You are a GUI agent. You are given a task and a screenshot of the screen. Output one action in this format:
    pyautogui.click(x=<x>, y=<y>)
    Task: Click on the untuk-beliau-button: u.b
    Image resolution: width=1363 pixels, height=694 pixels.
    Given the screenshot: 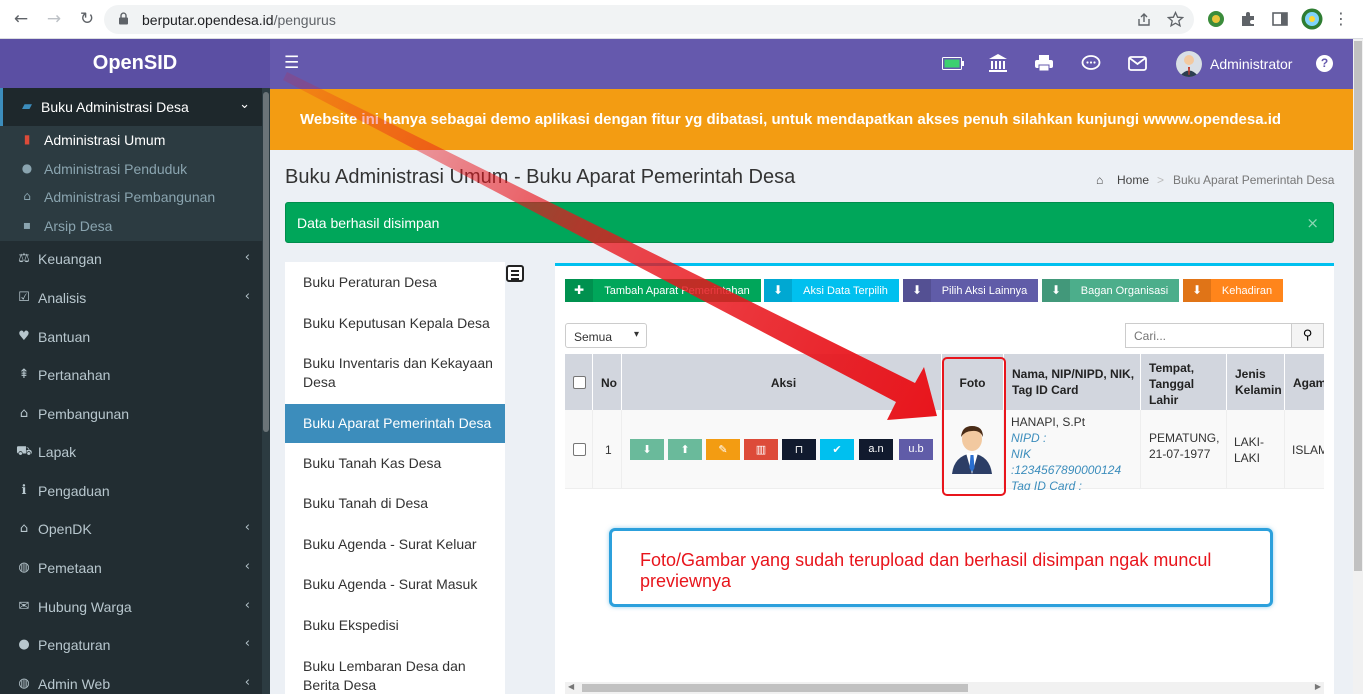 What is the action you would take?
    pyautogui.click(x=916, y=449)
    